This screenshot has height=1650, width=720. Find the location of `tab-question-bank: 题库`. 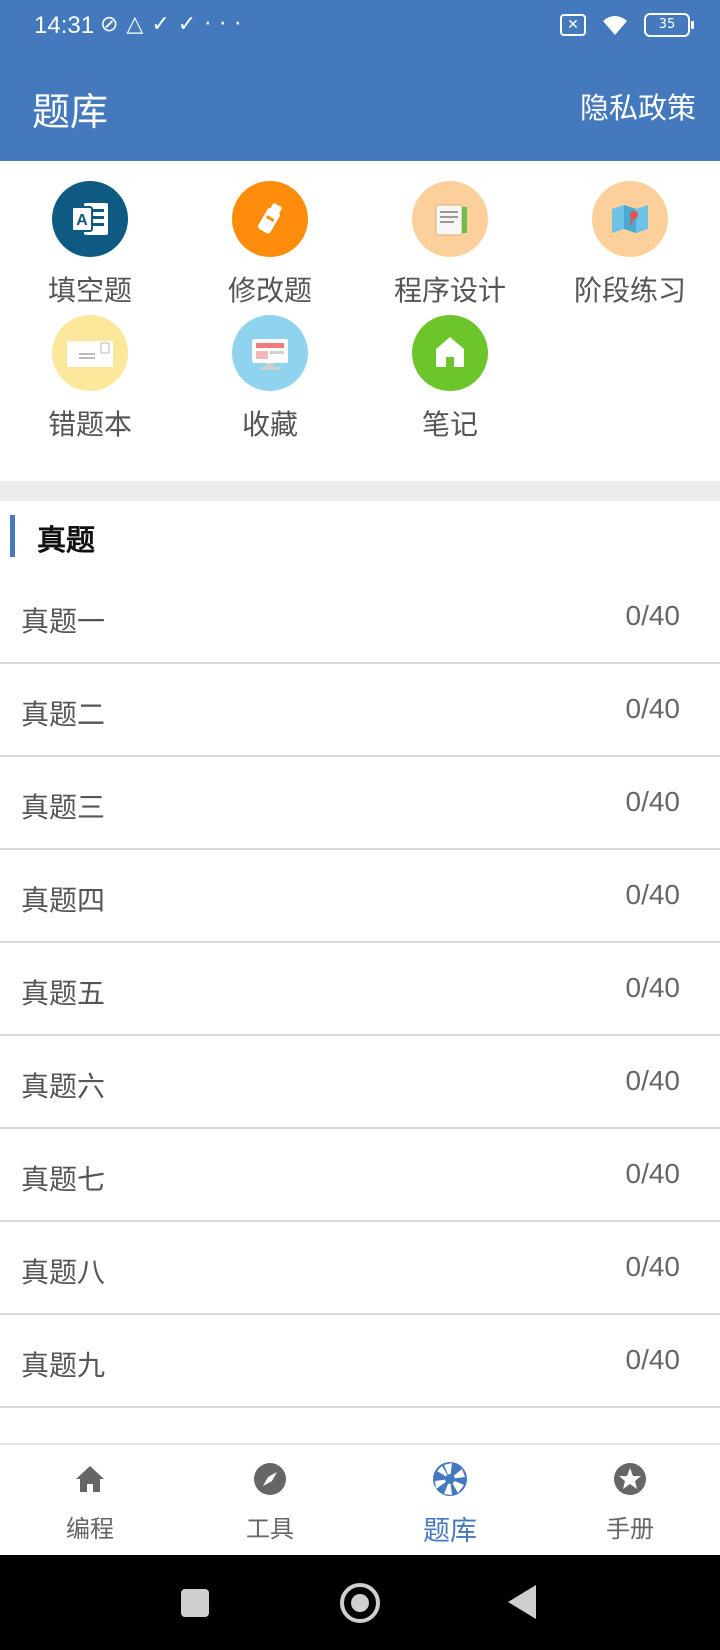

tab-question-bank: 题库 is located at coordinates (450, 1501).